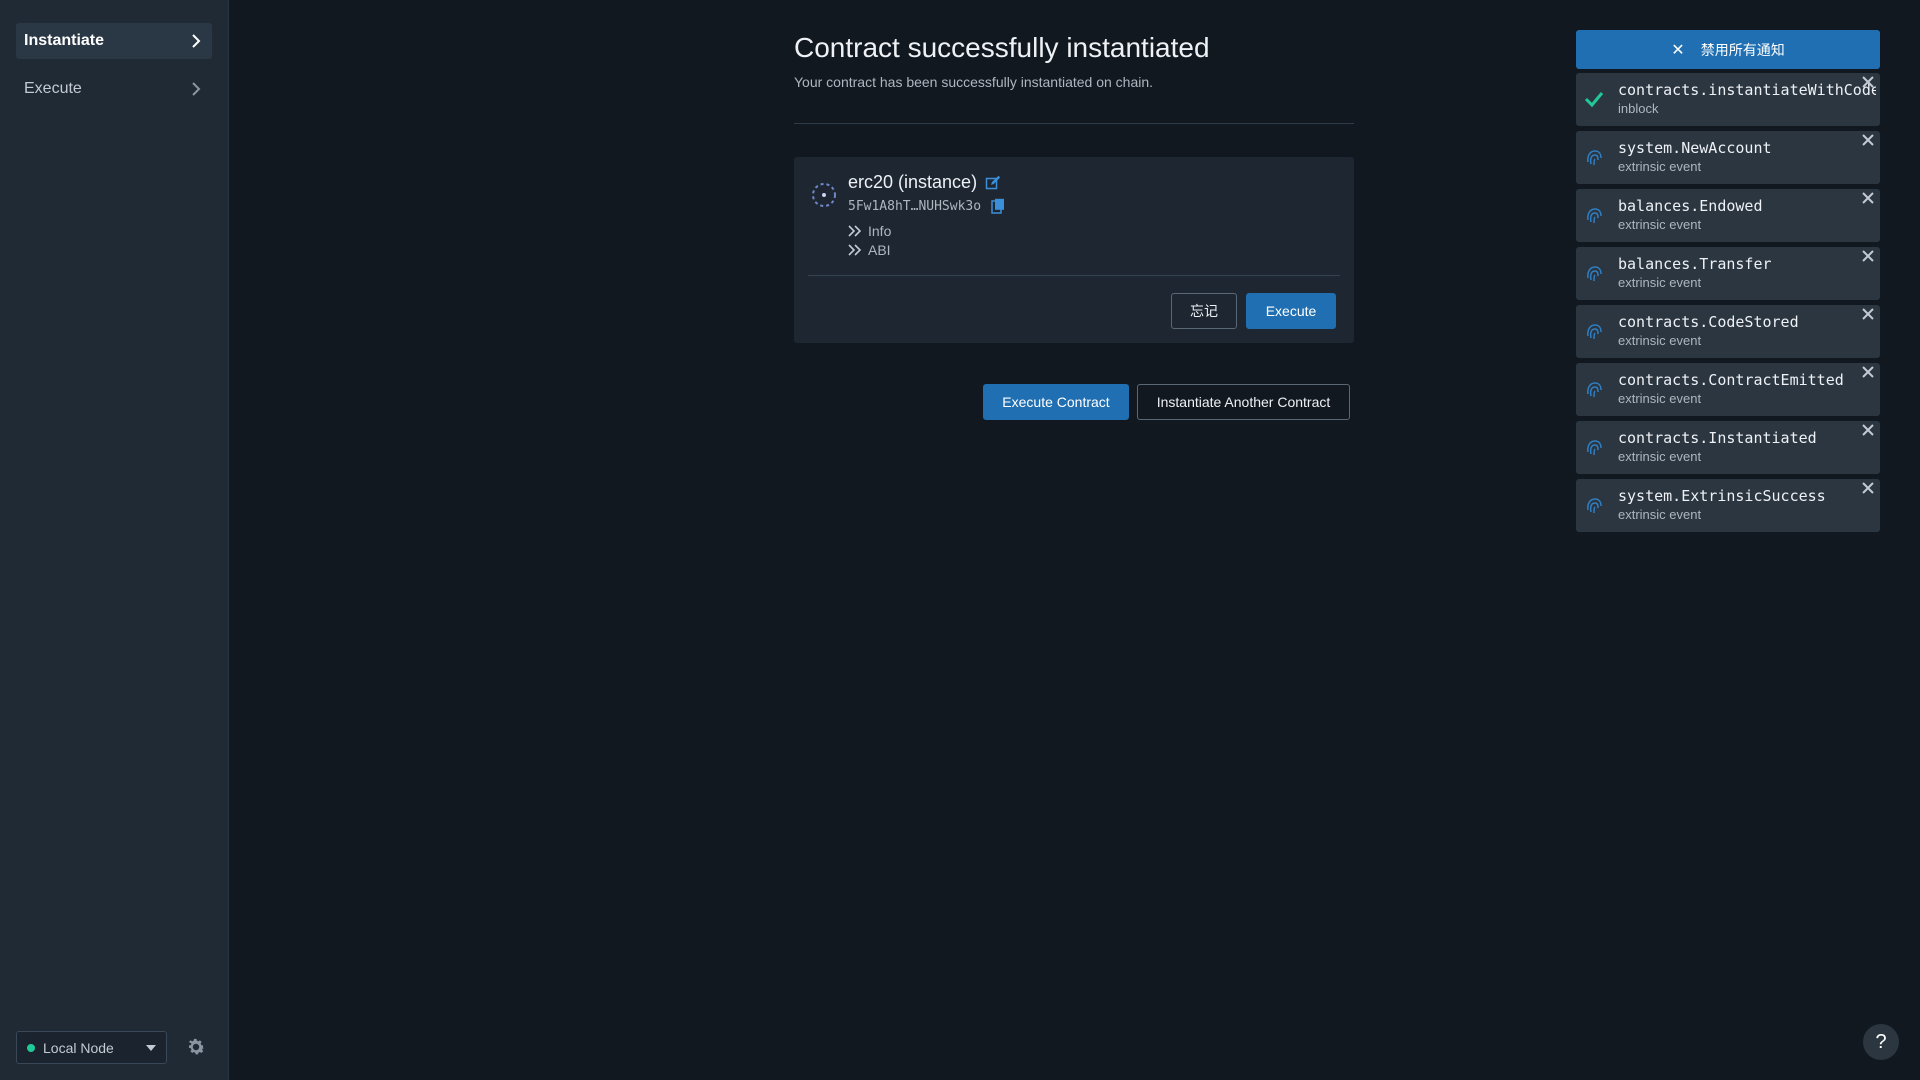 The width and height of the screenshot is (1920, 1080). Describe the element at coordinates (1074, 275) in the screenshot. I see `card-divider` at that location.